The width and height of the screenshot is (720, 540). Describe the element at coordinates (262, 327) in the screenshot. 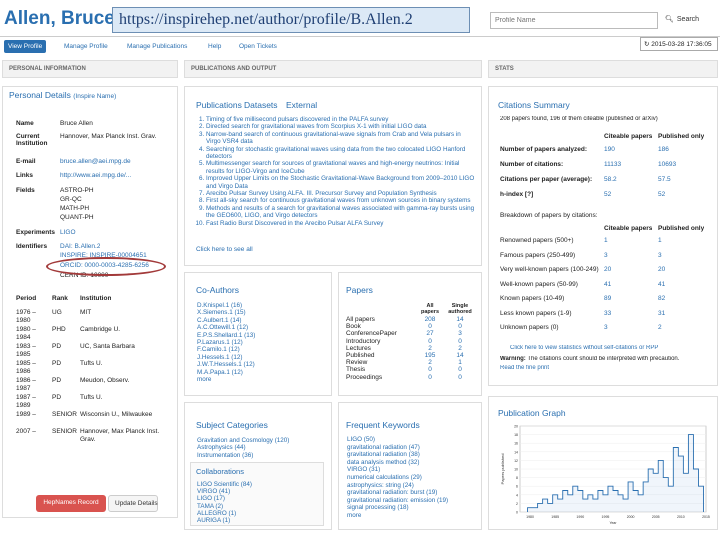

I see `coauthor-link: A.C.Ottewill.1 (12)` at that location.